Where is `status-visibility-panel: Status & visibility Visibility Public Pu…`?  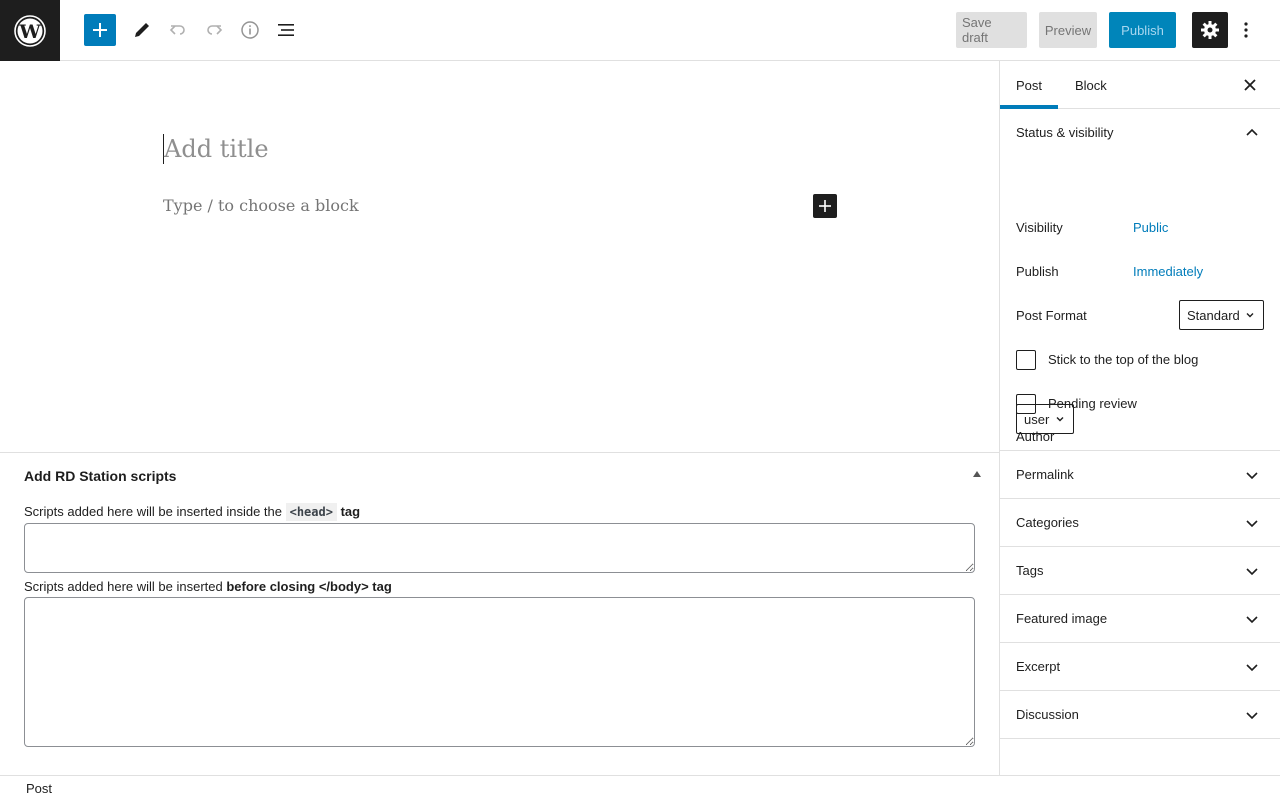 status-visibility-panel: Status & visibility Visibility Public Pu… is located at coordinates (1140, 280).